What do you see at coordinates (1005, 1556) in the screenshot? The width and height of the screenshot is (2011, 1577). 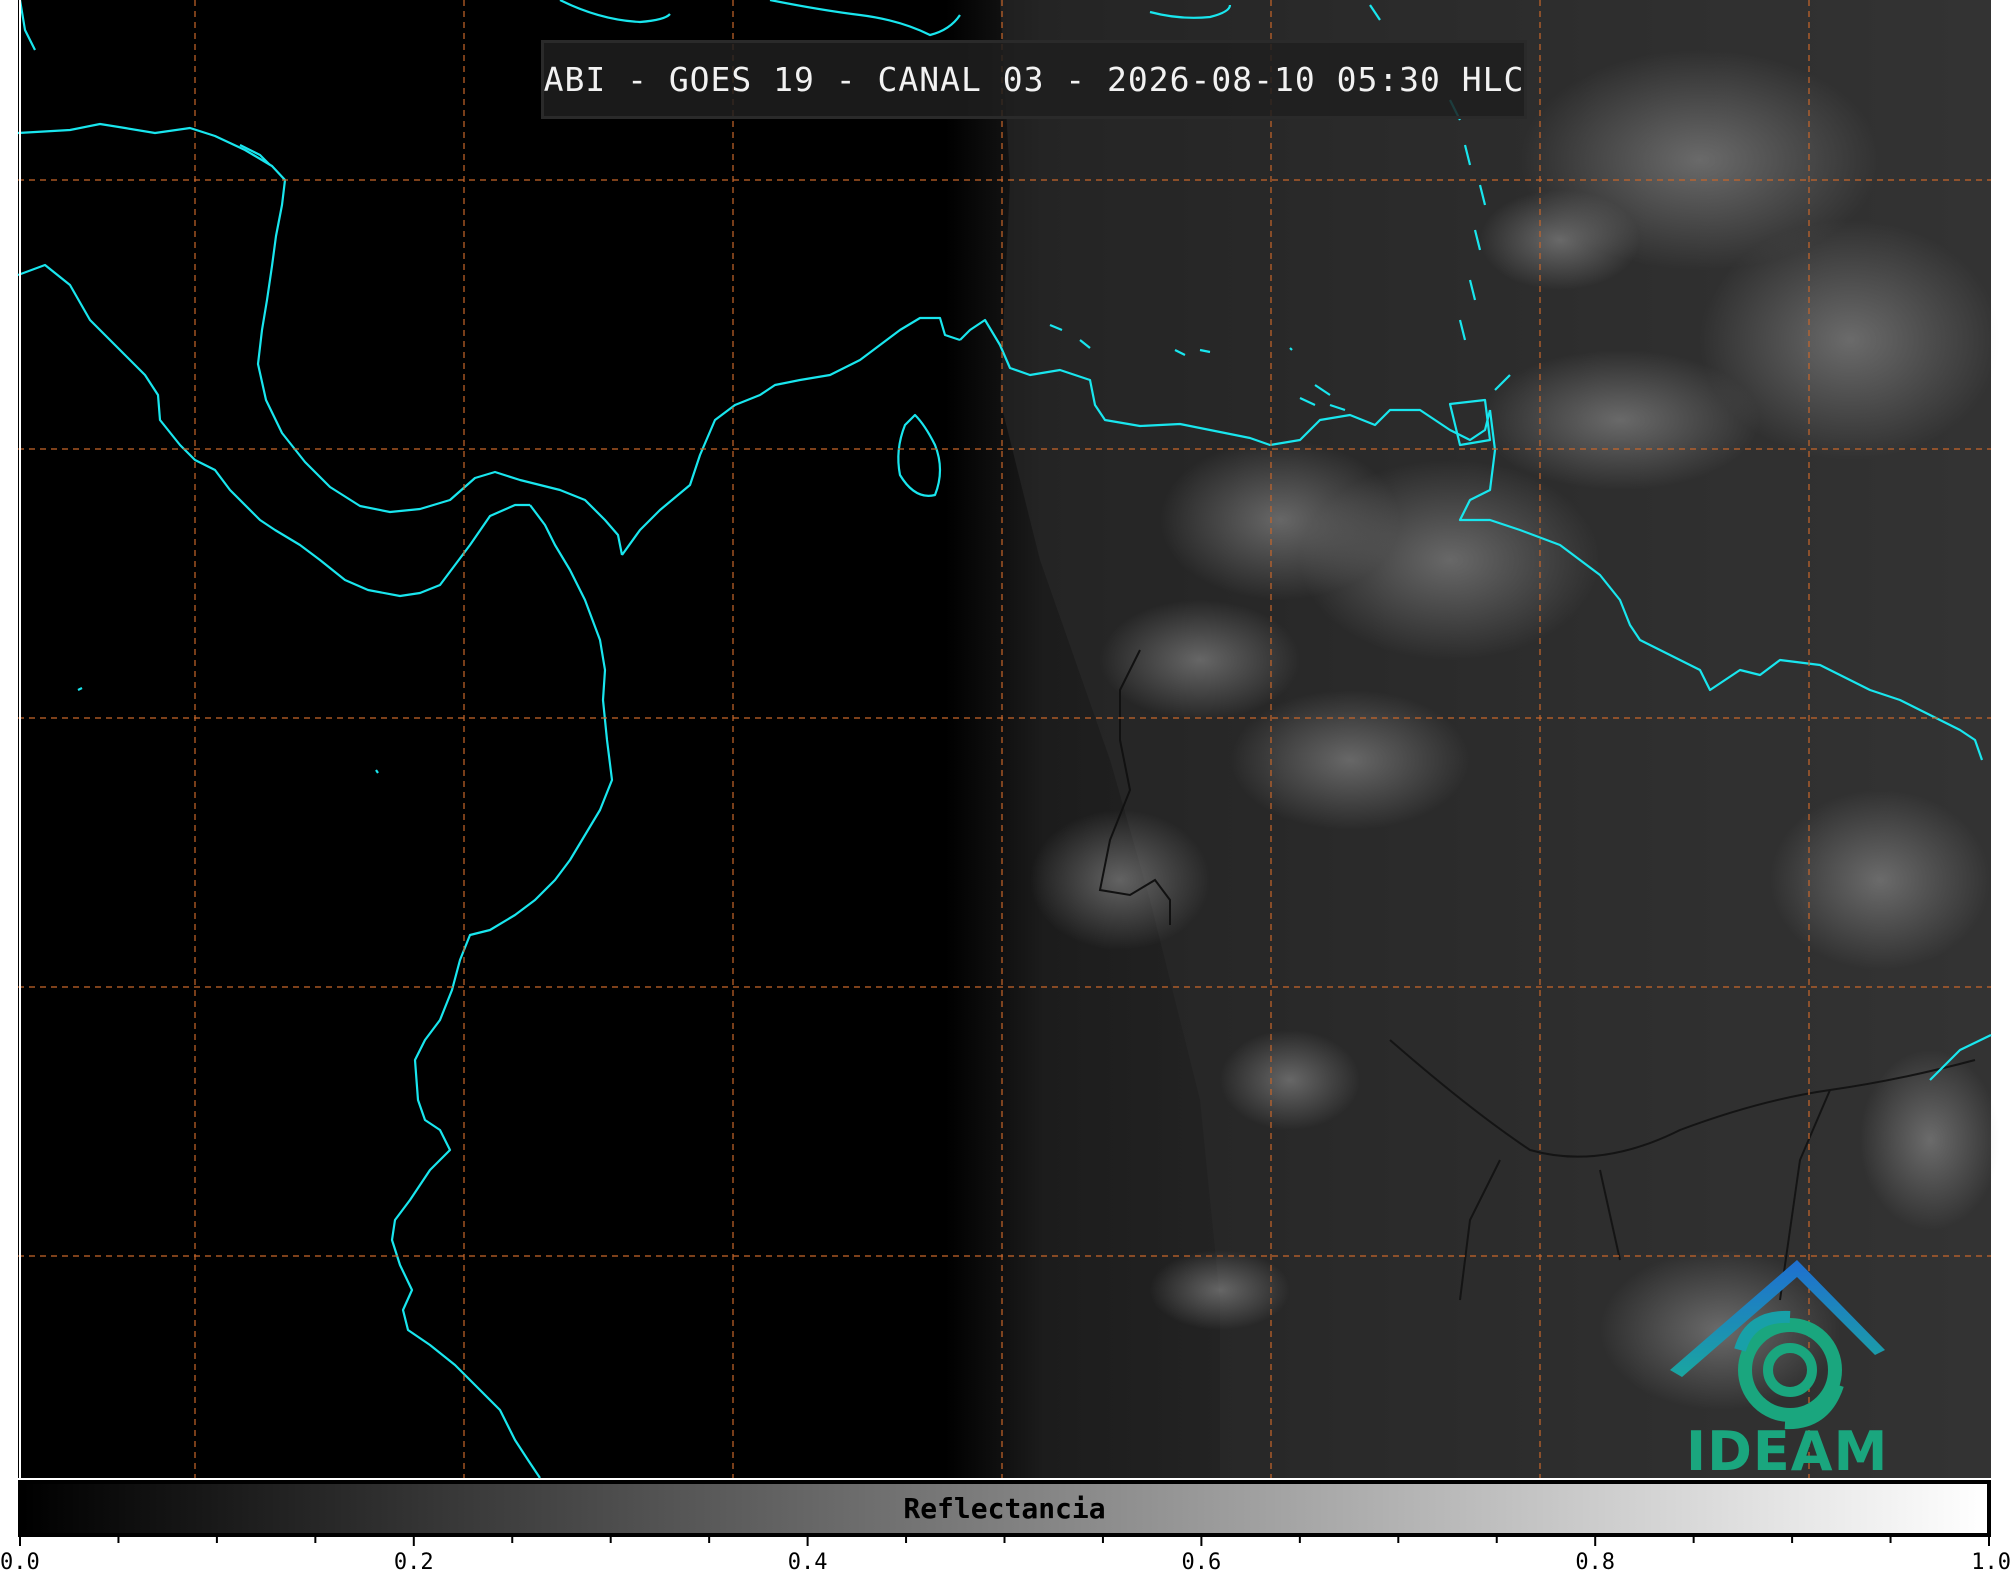 I see `colorbar-axis: 0.0 0.2 0.4 0.6 0.8 1.0` at bounding box center [1005, 1556].